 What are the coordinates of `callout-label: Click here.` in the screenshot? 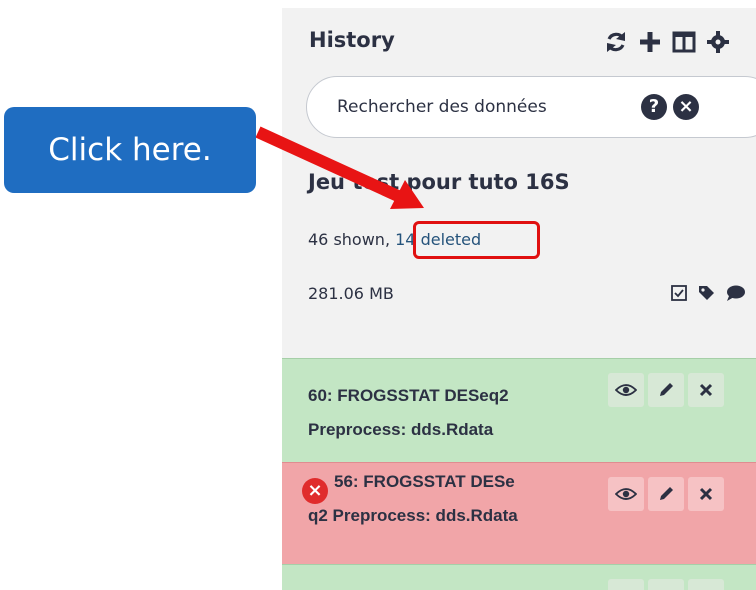 It's located at (130, 150).